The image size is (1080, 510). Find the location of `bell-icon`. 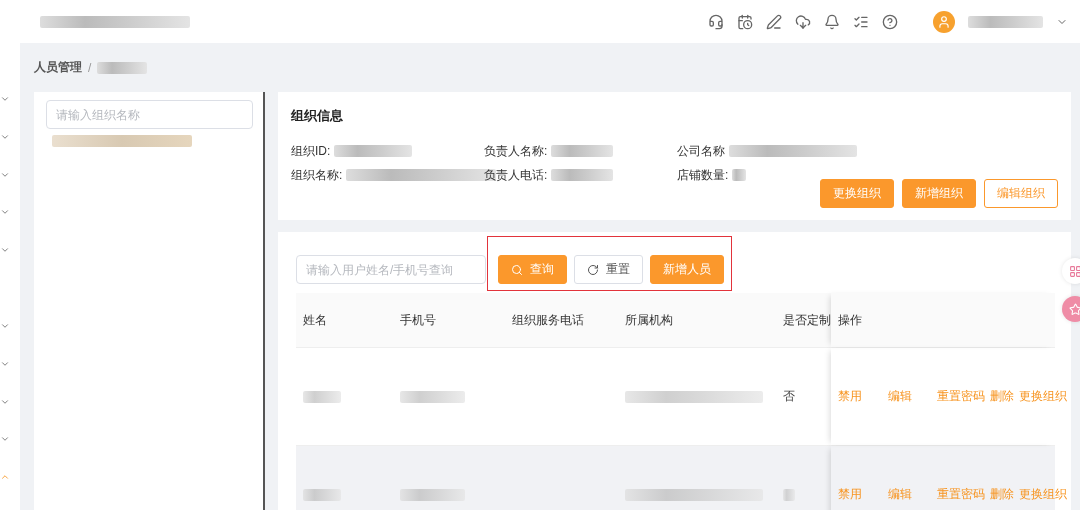

bell-icon is located at coordinates (832, 21).